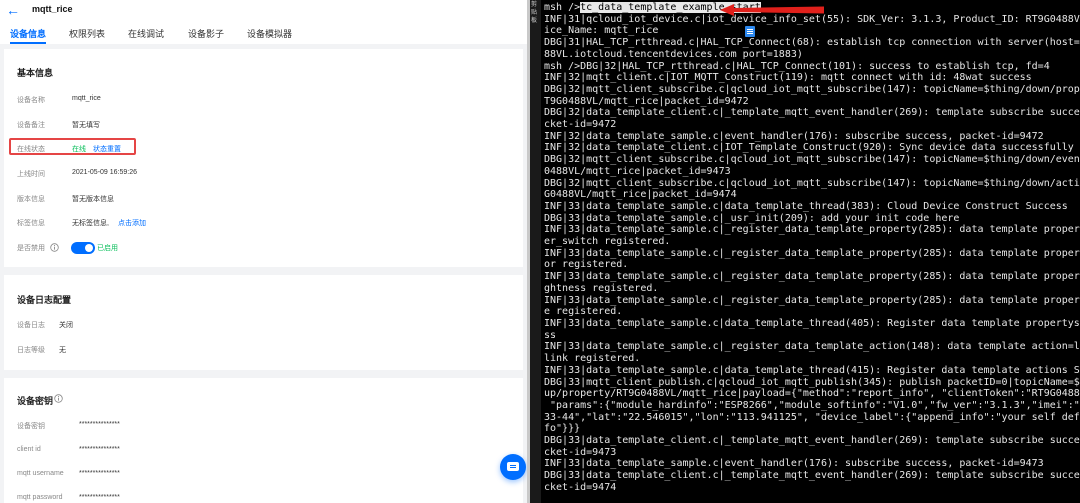 The width and height of the screenshot is (1080, 503). I want to click on gutter-char: 剪, so click(534, 5).